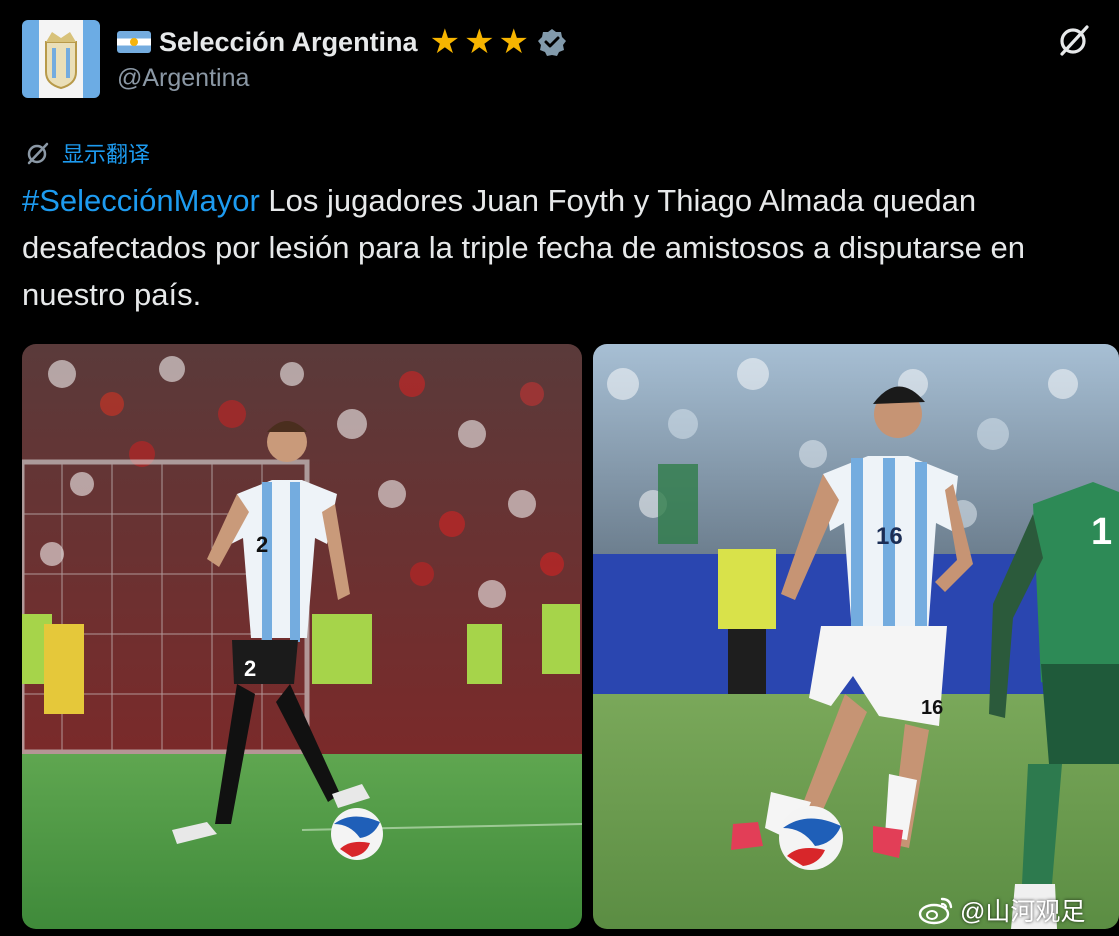  Describe the element at coordinates (1074, 40) in the screenshot. I see `grok-icon` at that location.